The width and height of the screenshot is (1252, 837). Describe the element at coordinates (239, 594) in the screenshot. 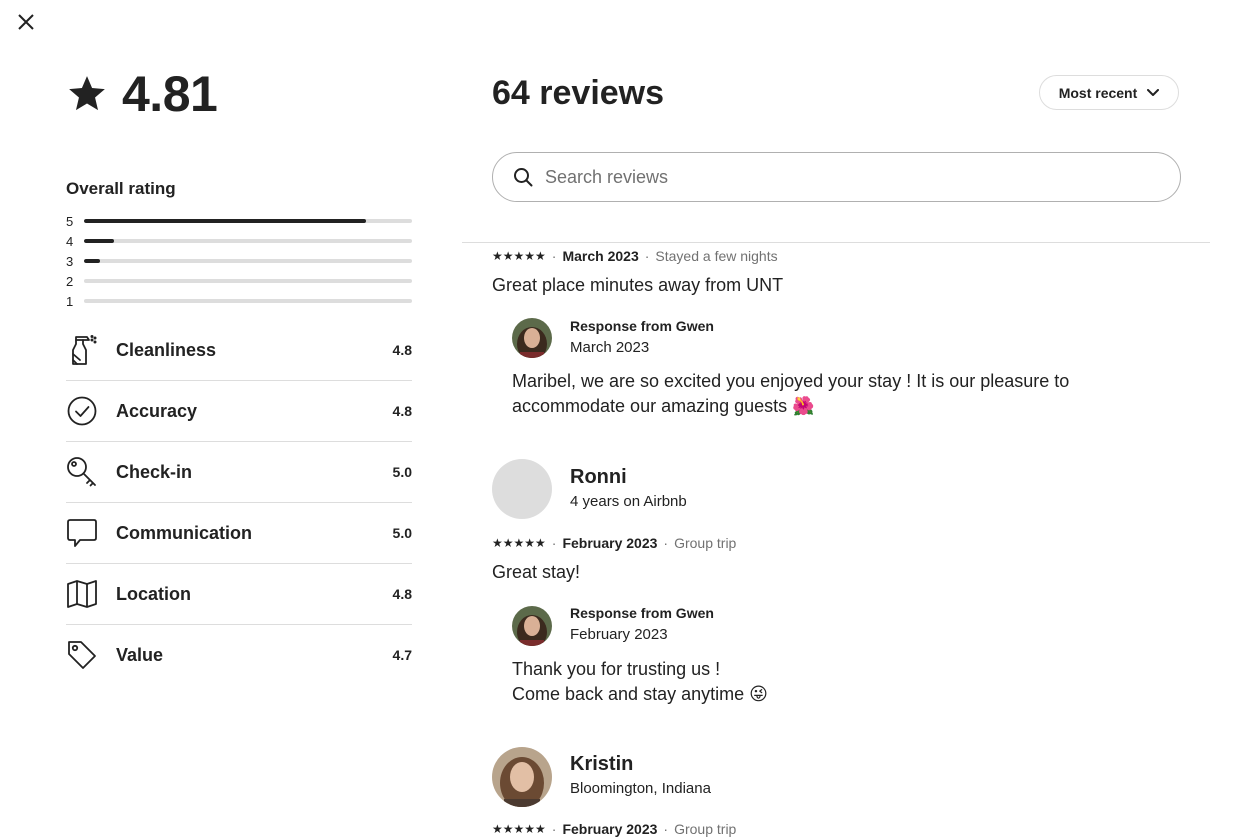

I see `category-location: Location 4.8` at that location.